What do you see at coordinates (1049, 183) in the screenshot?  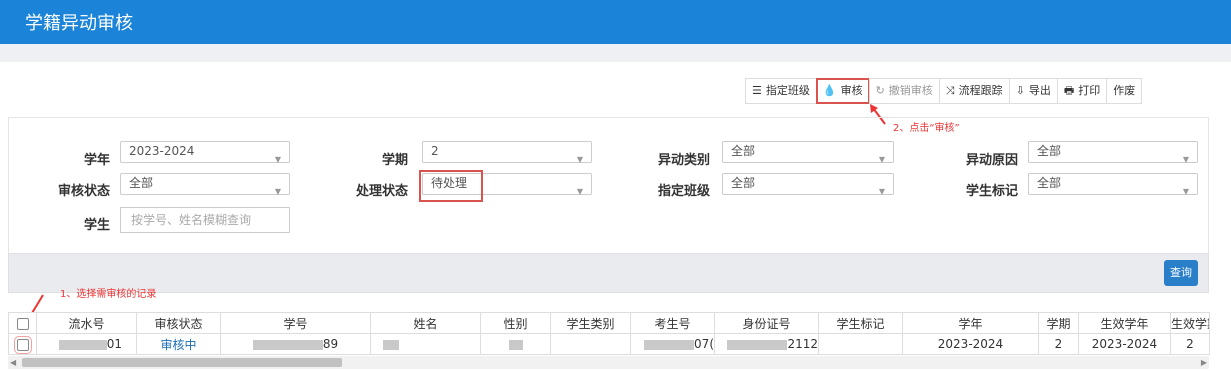 I see `student-mark-value: 全部` at bounding box center [1049, 183].